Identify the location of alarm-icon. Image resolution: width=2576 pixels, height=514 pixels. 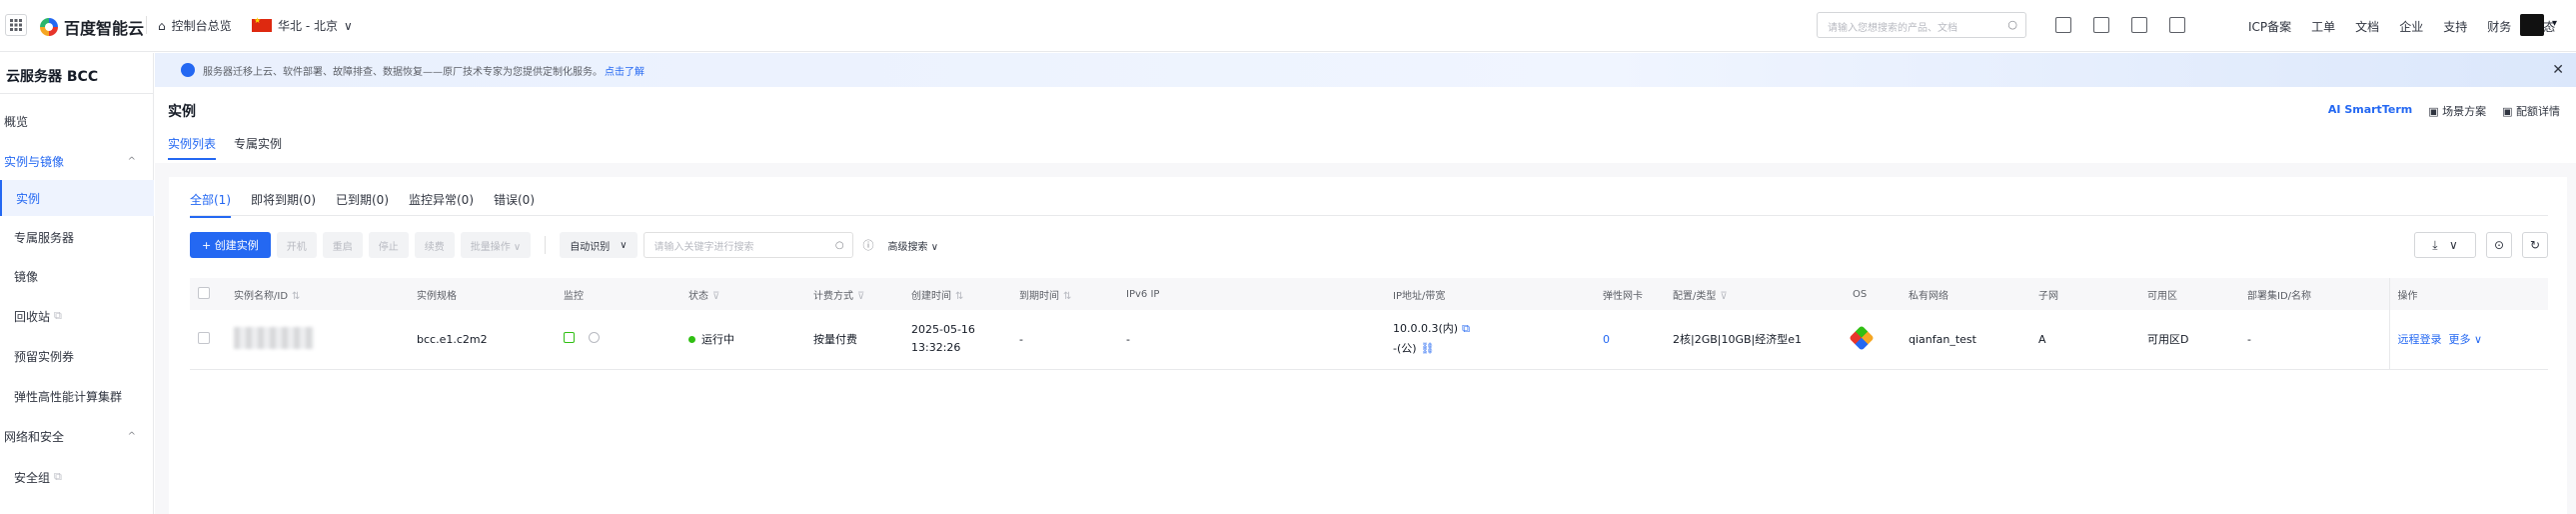
(594, 338).